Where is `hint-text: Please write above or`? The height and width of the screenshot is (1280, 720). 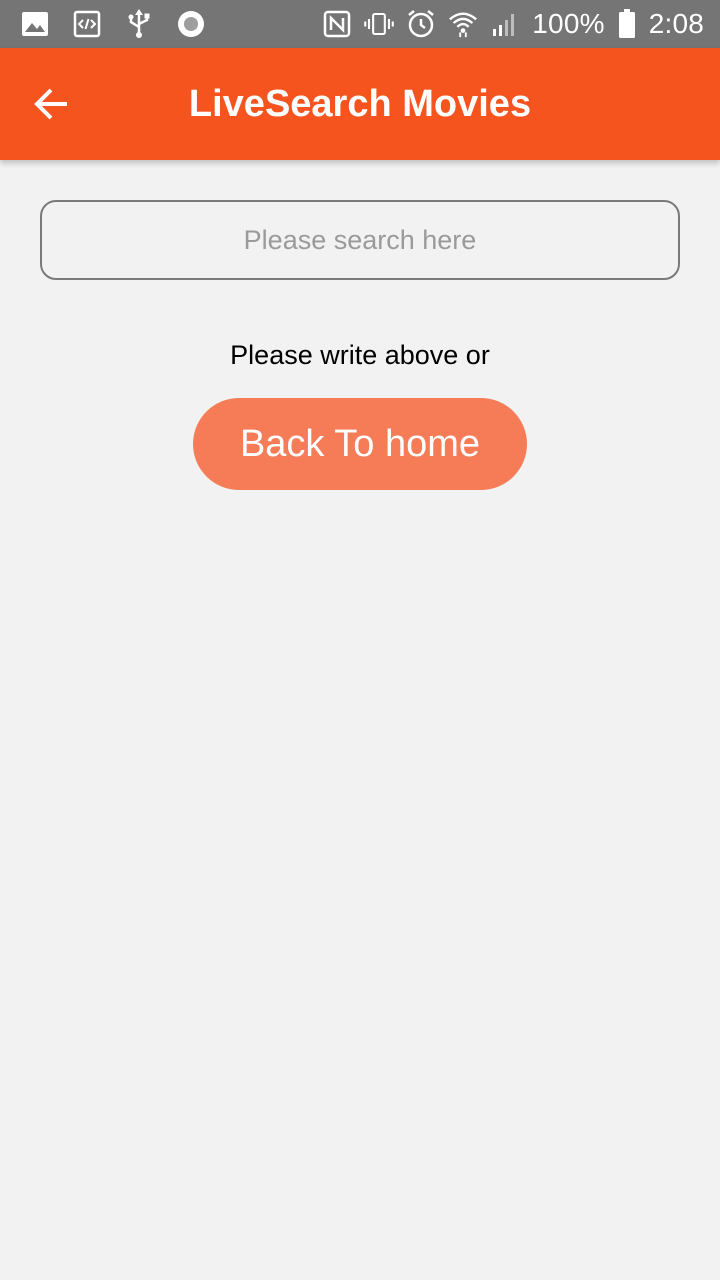
hint-text: Please write above or is located at coordinates (360, 355).